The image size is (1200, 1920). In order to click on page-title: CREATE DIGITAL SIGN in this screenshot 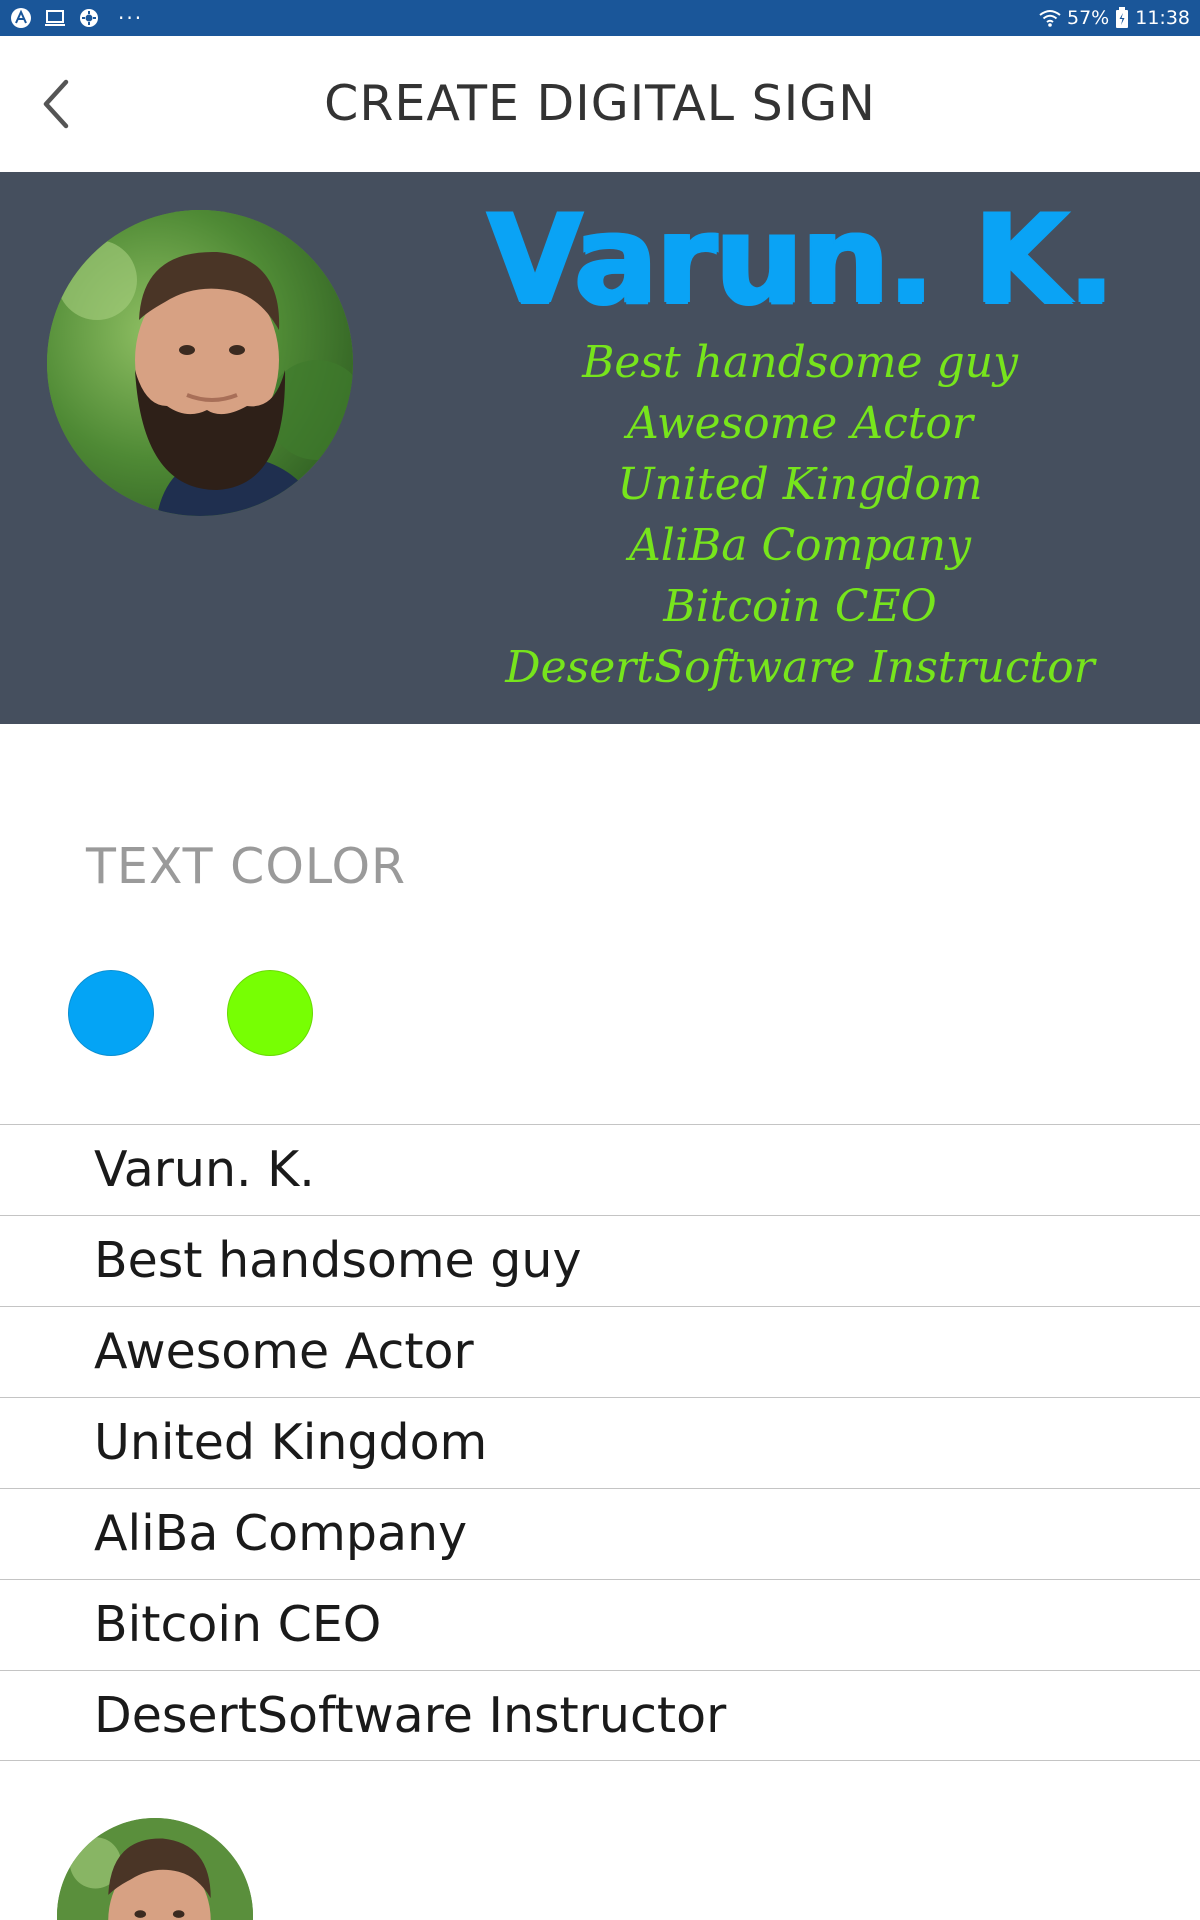, I will do `click(600, 103)`.